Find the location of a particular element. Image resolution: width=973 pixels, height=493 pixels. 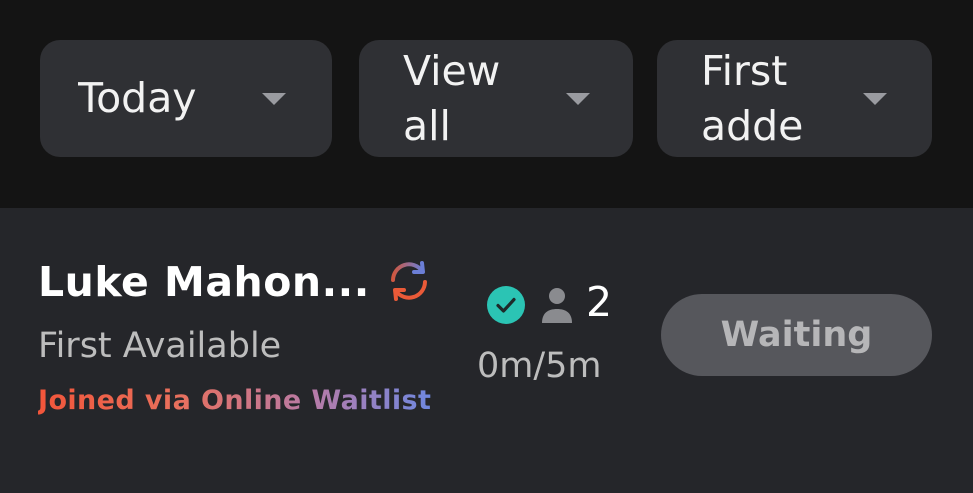

check-circle-icon is located at coordinates (506, 305).